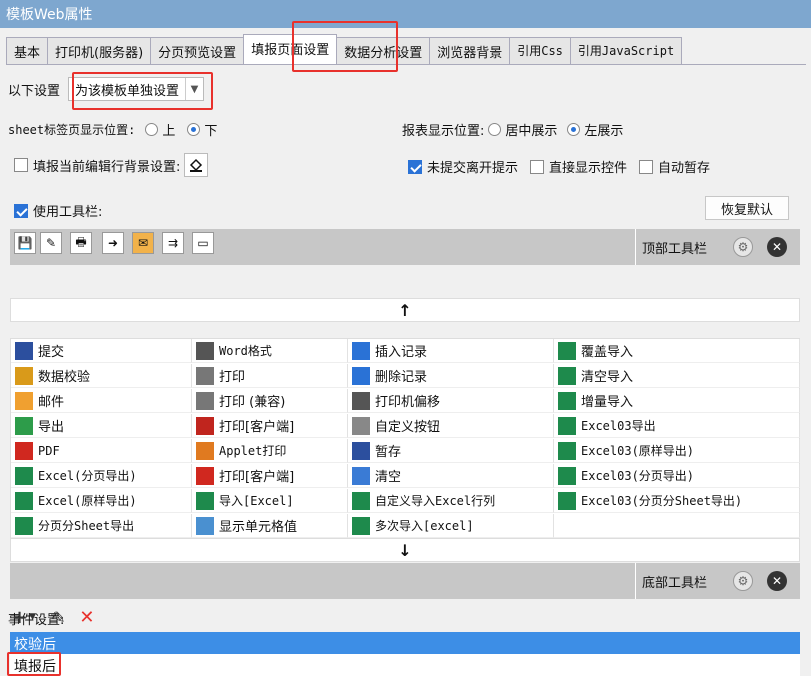 This screenshot has height=676, width=811. What do you see at coordinates (58, 617) in the screenshot?
I see `edit-icon: ✎` at bounding box center [58, 617].